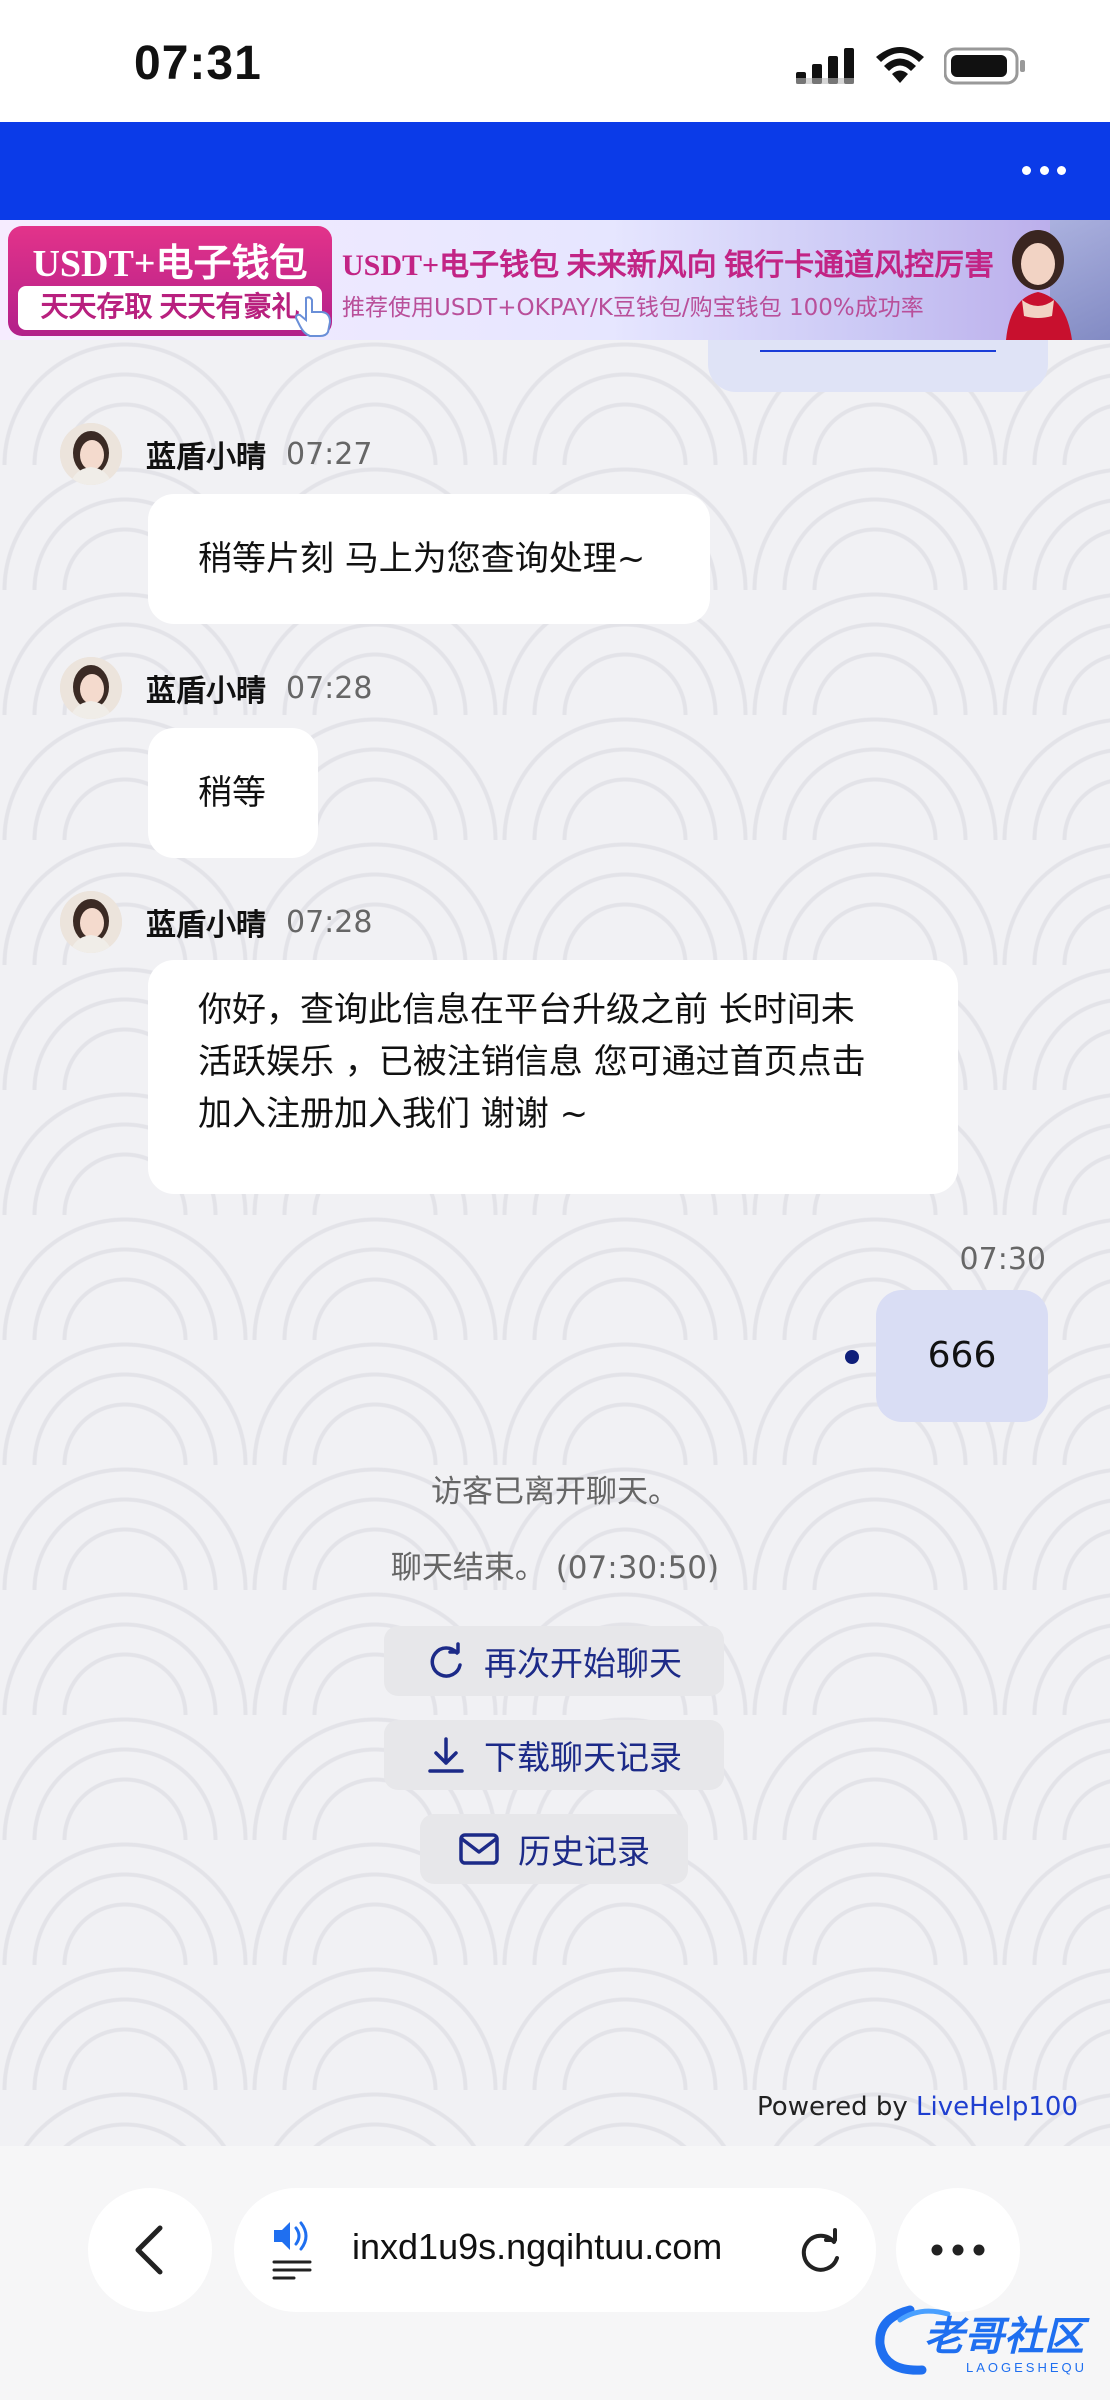  I want to click on powered-by: Powered by LiveHelp100, so click(917, 2107).